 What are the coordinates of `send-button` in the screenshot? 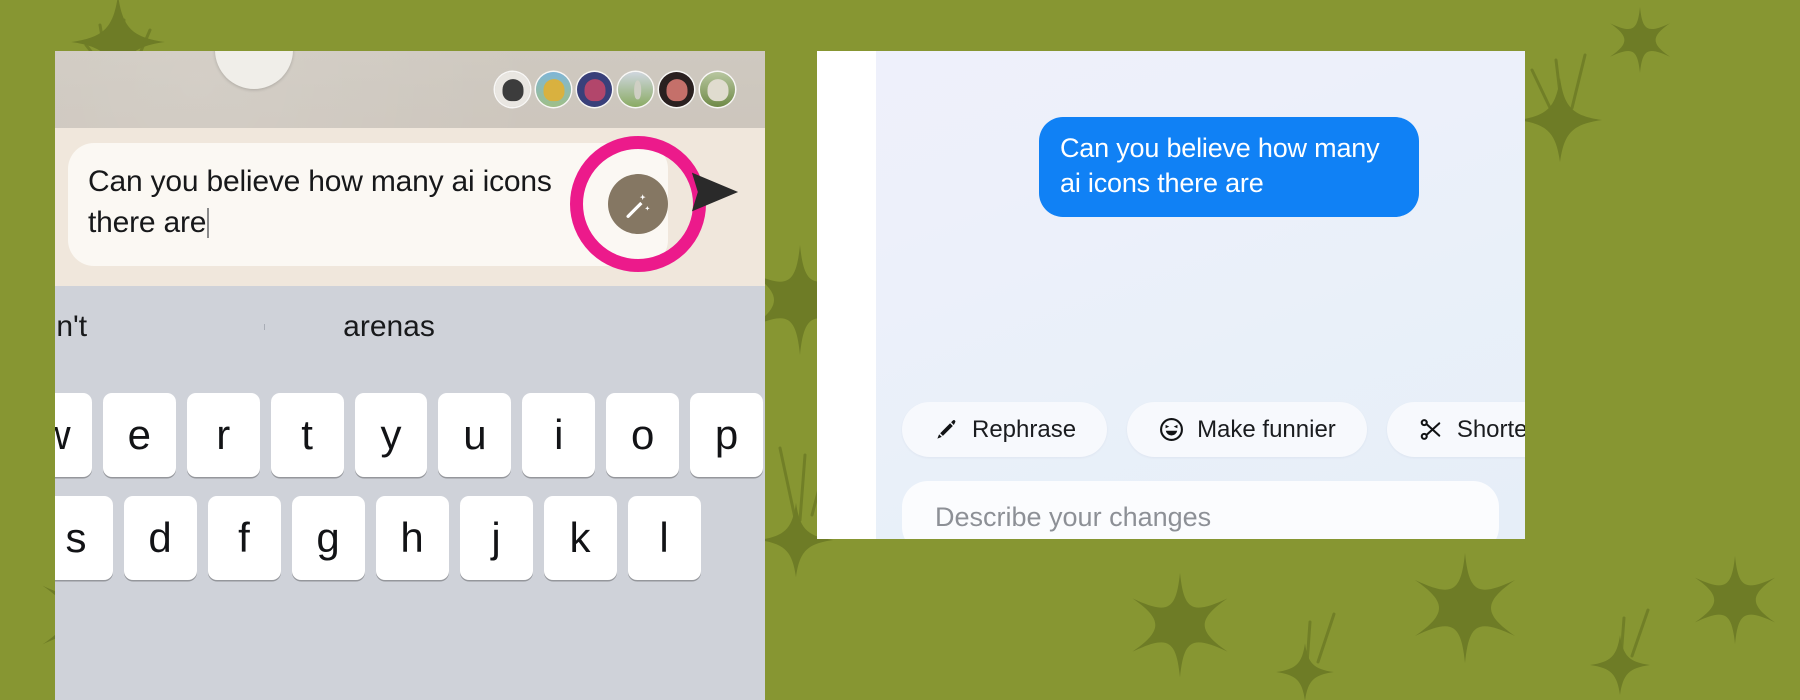 It's located at (715, 192).